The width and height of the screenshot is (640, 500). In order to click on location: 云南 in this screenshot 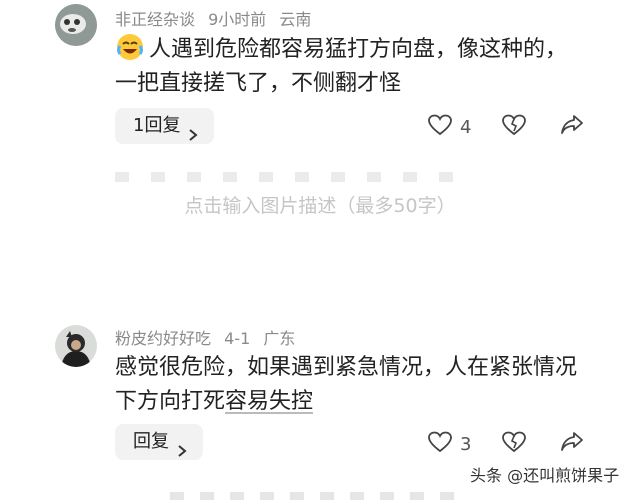, I will do `click(295, 19)`.